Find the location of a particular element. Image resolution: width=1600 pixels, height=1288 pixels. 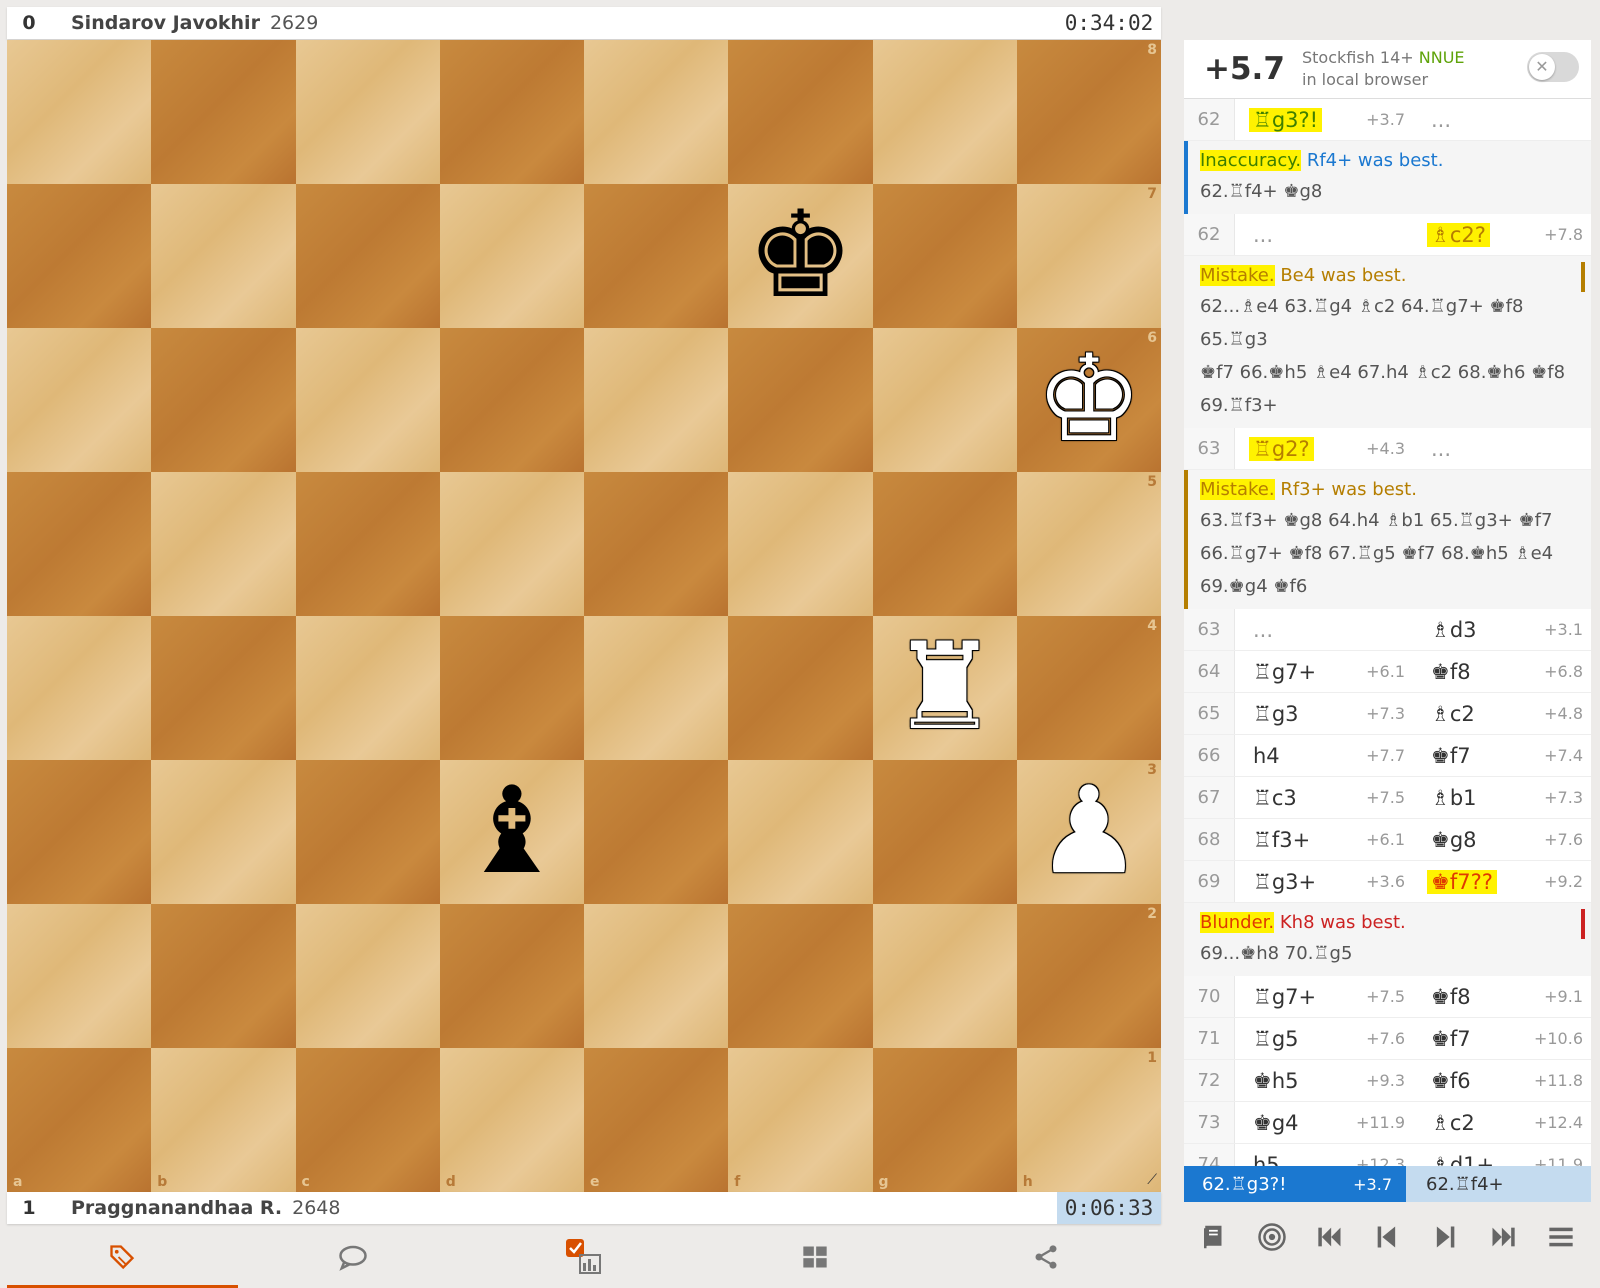

board-resize-handle-icon: ⟋ is located at coordinates (1152, 1180).